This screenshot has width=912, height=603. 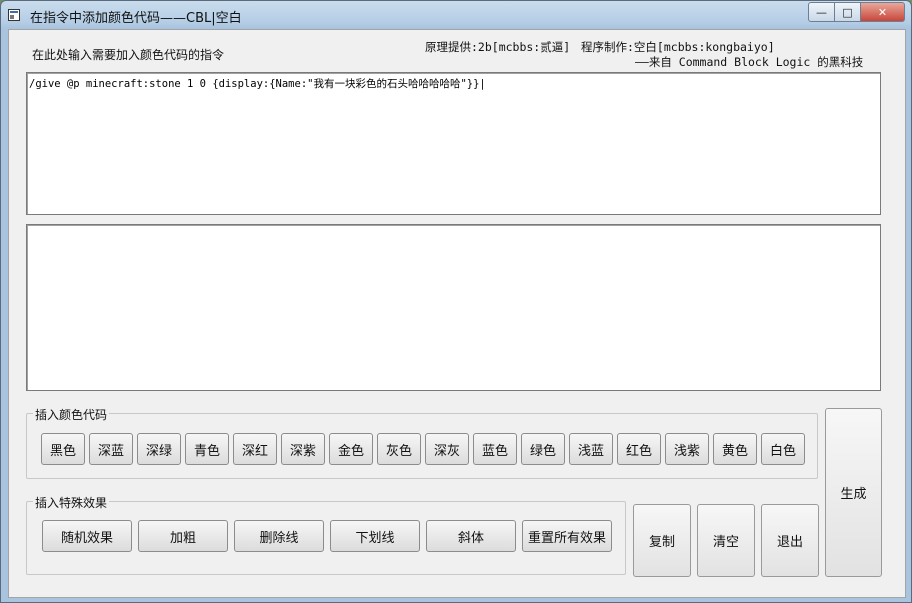 What do you see at coordinates (399, 449) in the screenshot?
I see `color-button: 灰色` at bounding box center [399, 449].